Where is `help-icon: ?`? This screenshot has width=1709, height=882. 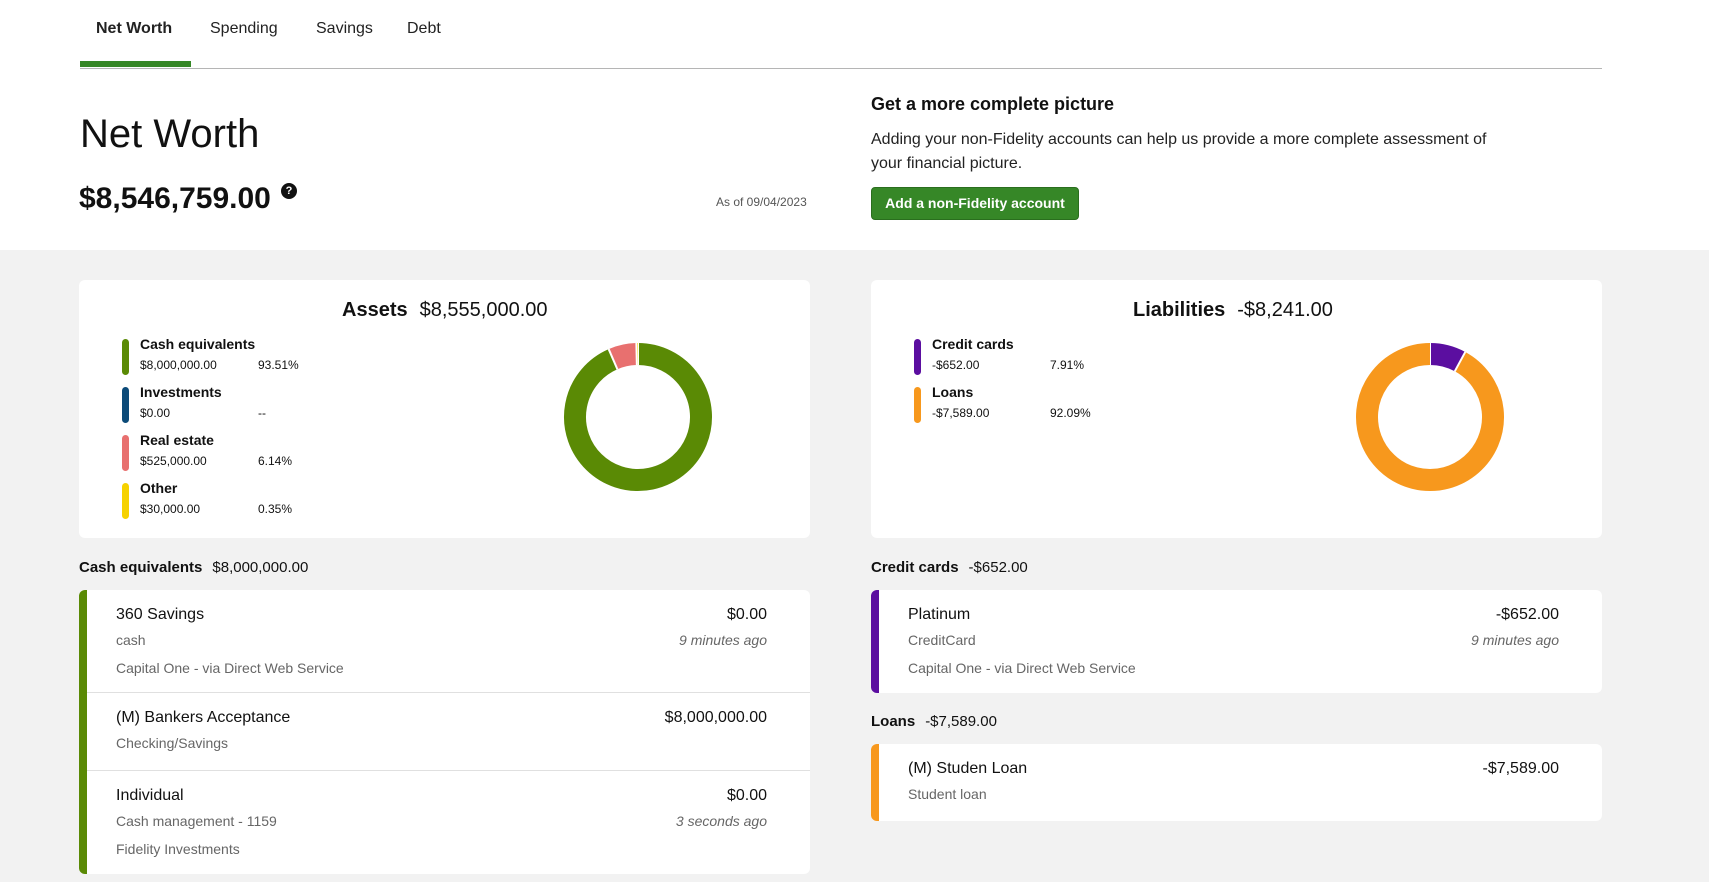
help-icon: ? is located at coordinates (289, 191).